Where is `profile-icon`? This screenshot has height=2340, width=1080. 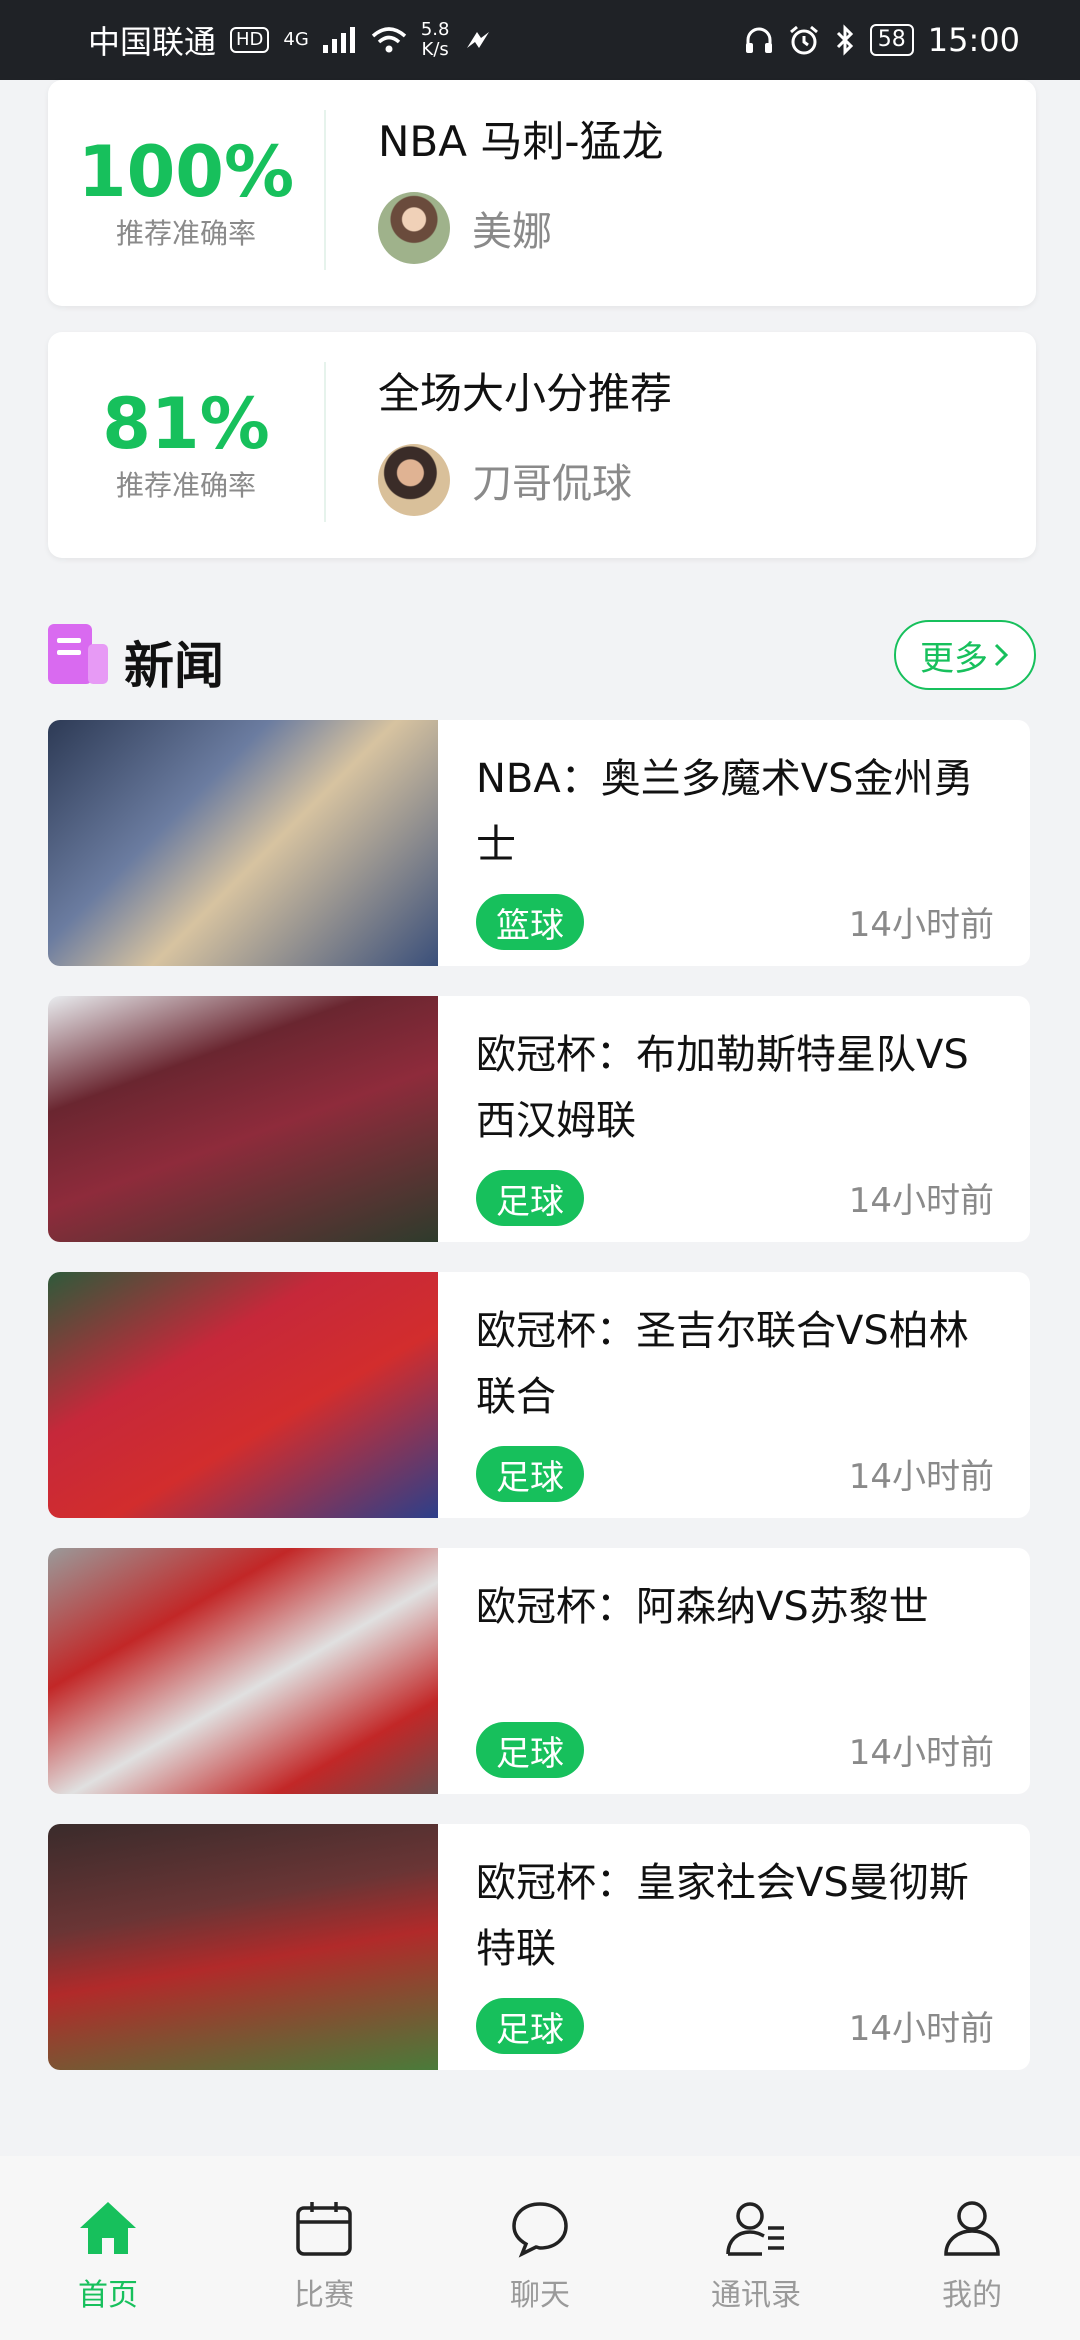 profile-icon is located at coordinates (972, 2228).